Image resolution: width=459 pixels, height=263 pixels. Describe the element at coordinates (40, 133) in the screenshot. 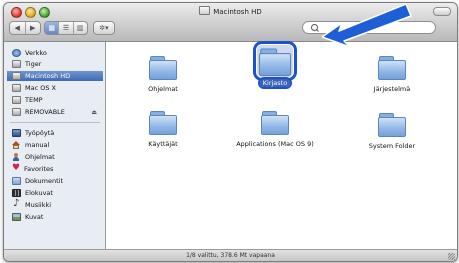

I see `sidebar-item-label: Työpöytä` at that location.